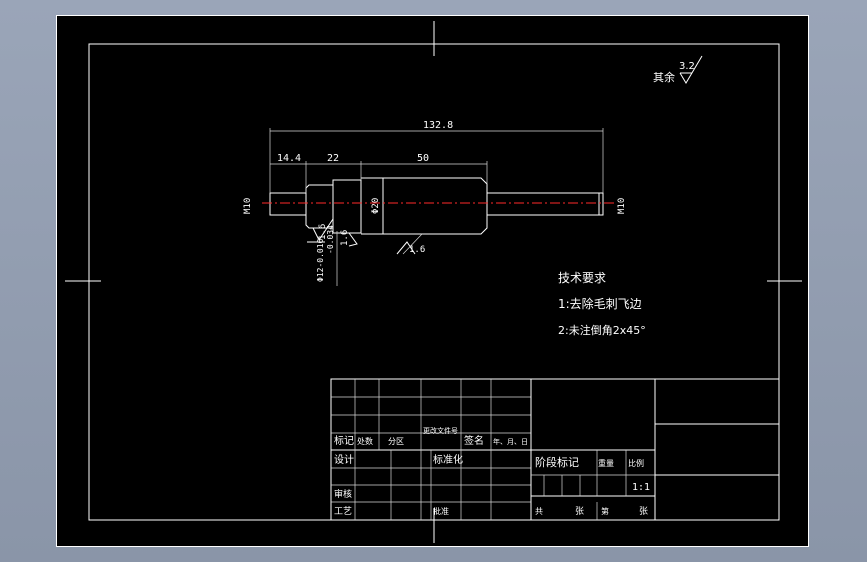 This screenshot has height=562, width=867. What do you see at coordinates (545, 204) in the screenshot?
I see `right-thread-segment` at bounding box center [545, 204].